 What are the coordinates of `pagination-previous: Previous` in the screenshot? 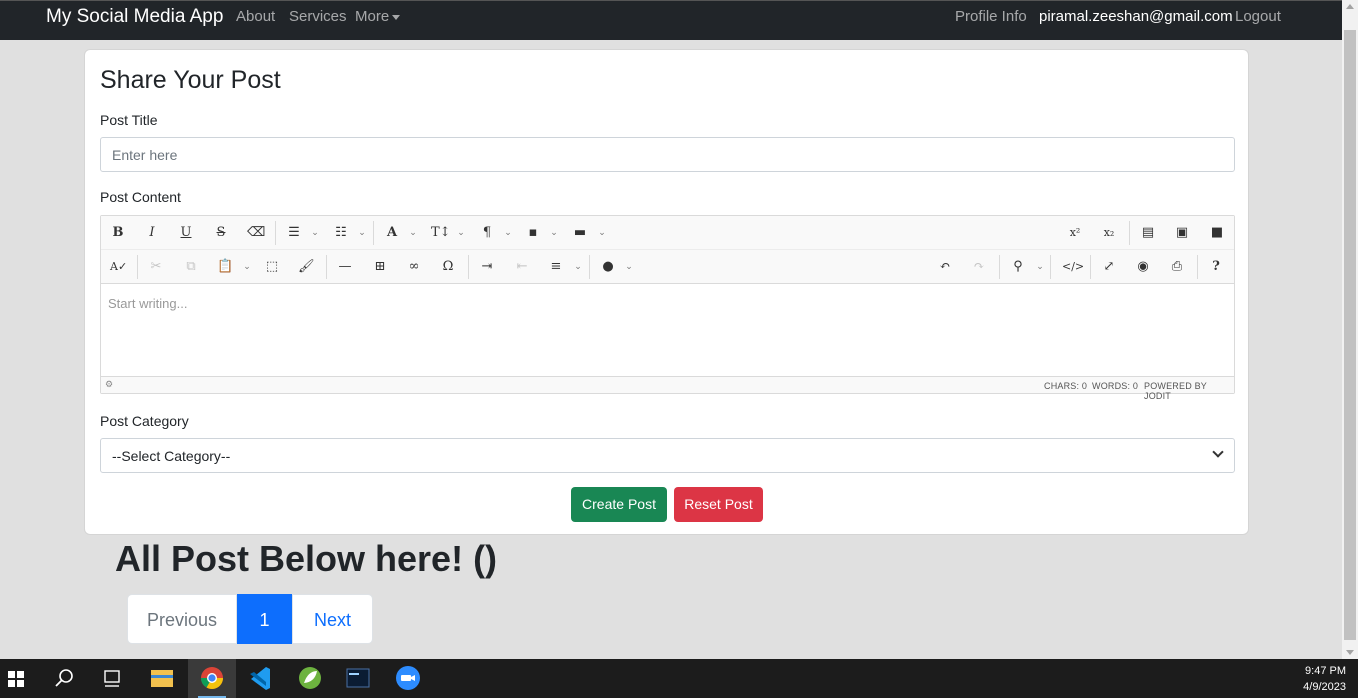 It's located at (182, 619).